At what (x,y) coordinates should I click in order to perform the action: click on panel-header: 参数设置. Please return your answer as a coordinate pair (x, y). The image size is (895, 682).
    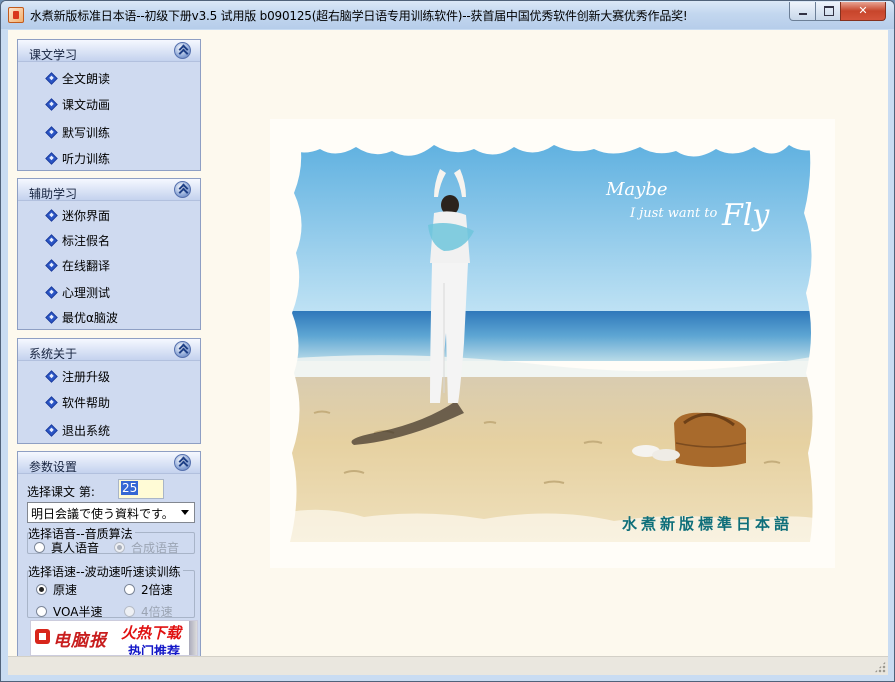
    Looking at the image, I should click on (109, 463).